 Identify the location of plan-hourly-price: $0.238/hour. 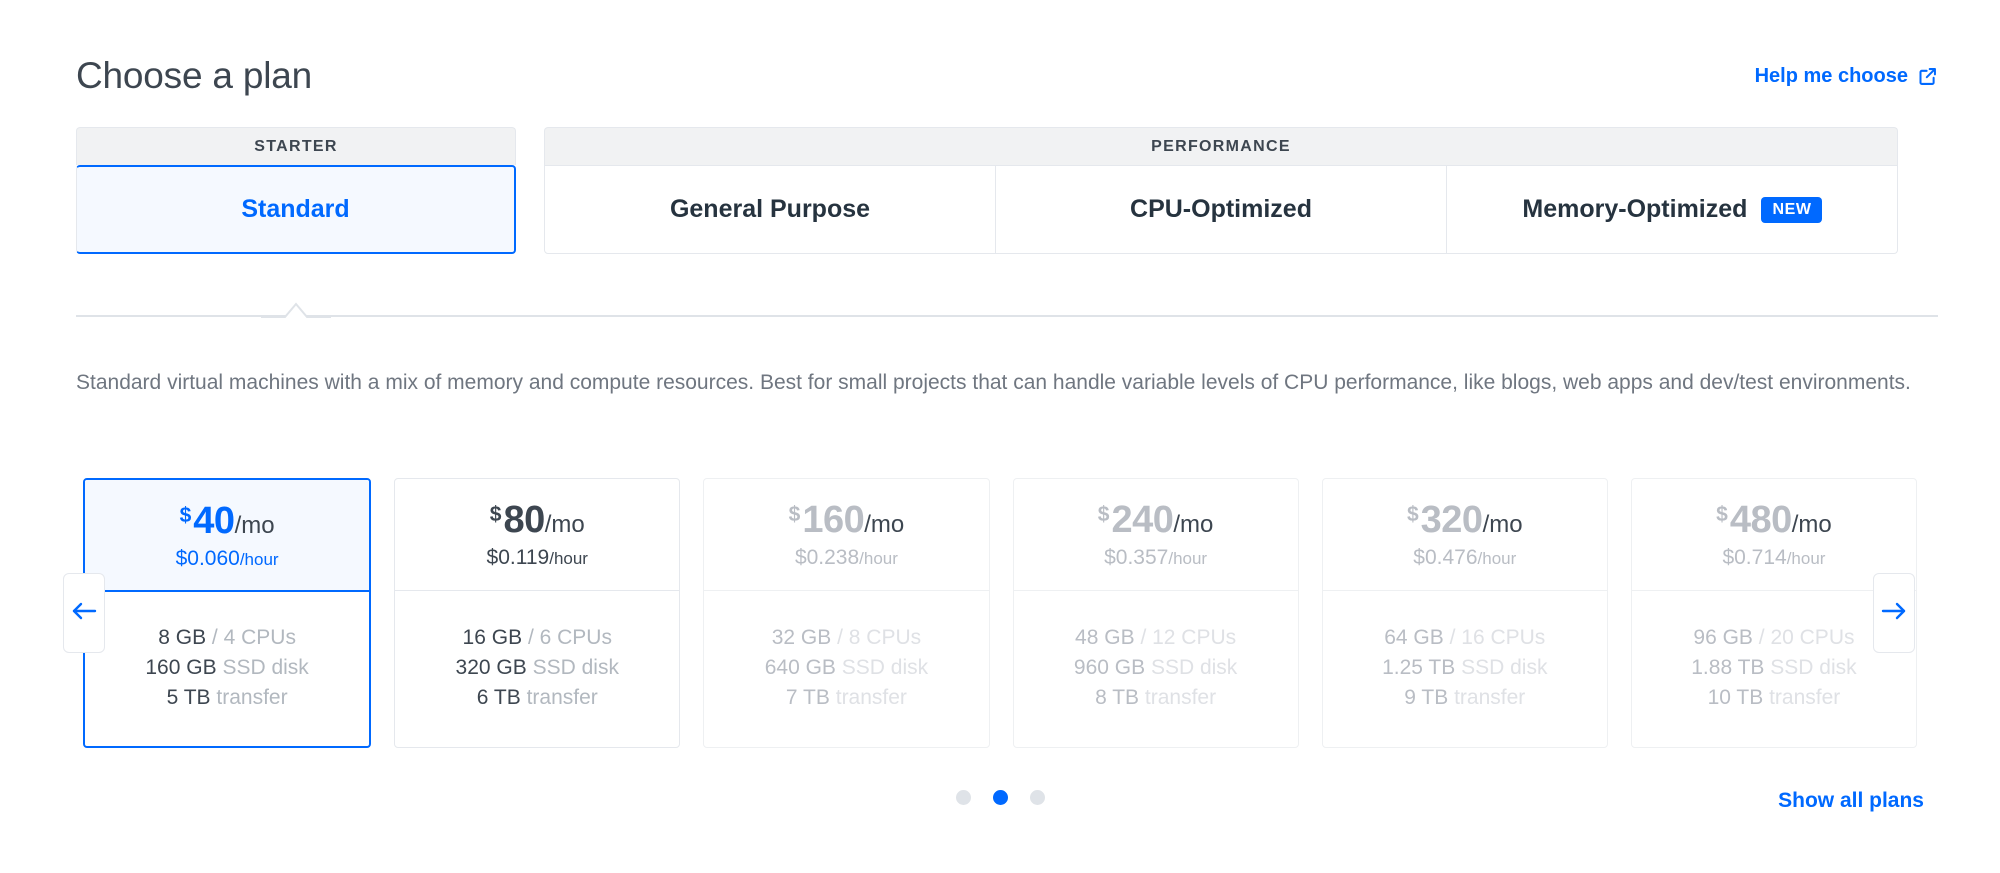
(846, 557).